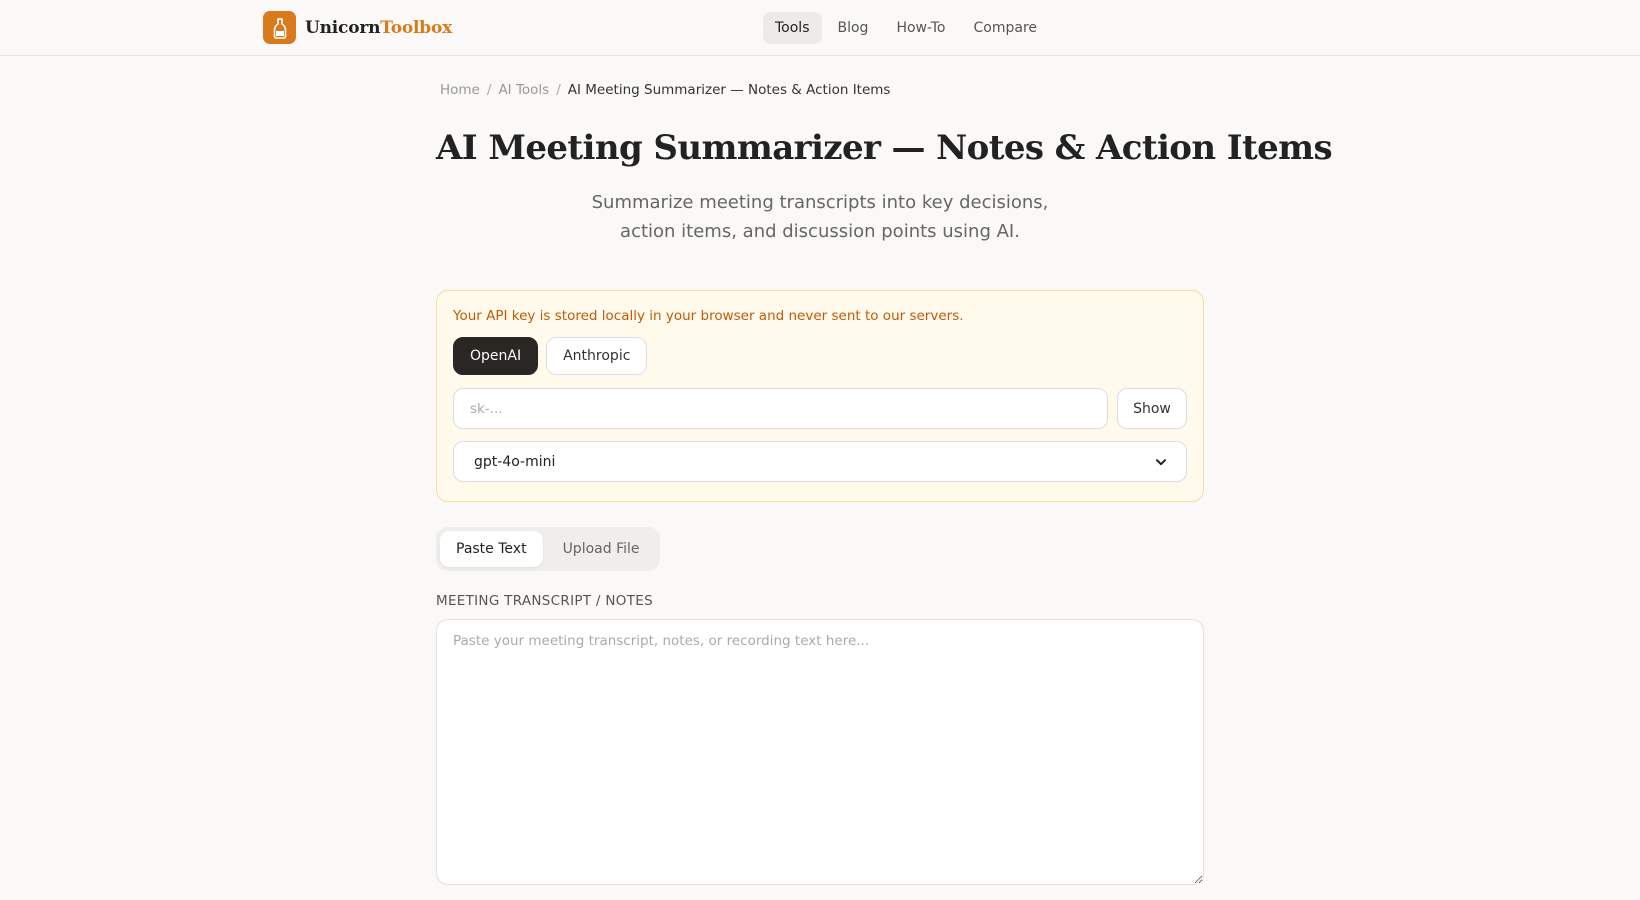  I want to click on model-select-value: gpt-4o-mini, so click(515, 461).